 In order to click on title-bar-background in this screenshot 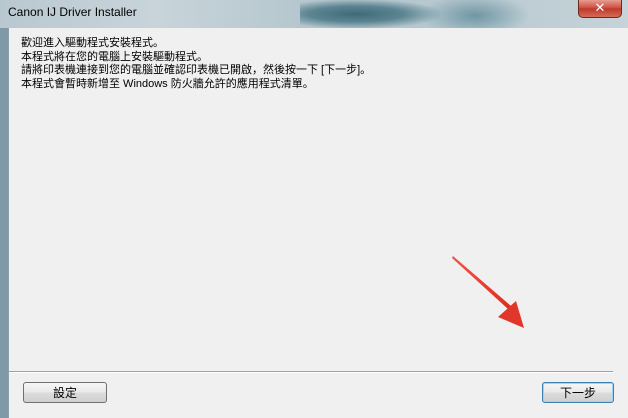, I will do `click(370, 14)`.